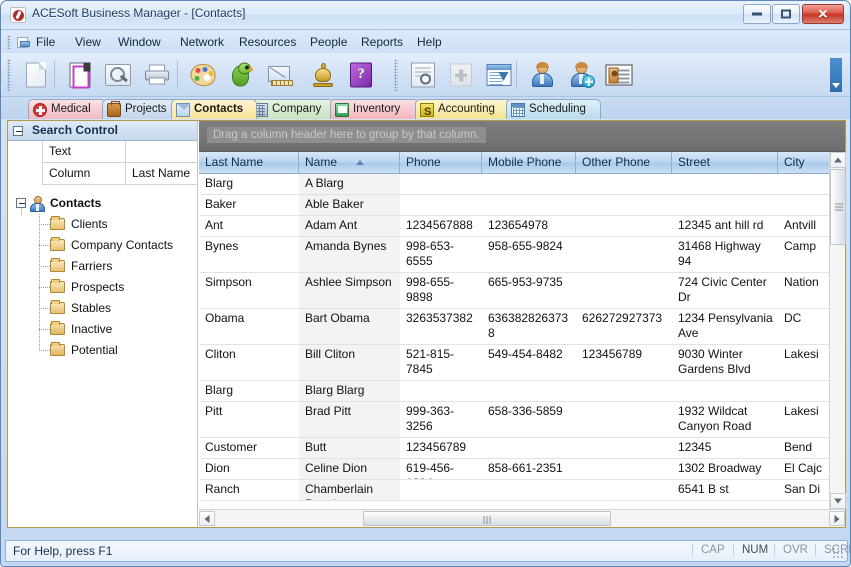 The height and width of the screenshot is (567, 851). What do you see at coordinates (161, 151) in the screenshot?
I see `search-text-input` at bounding box center [161, 151].